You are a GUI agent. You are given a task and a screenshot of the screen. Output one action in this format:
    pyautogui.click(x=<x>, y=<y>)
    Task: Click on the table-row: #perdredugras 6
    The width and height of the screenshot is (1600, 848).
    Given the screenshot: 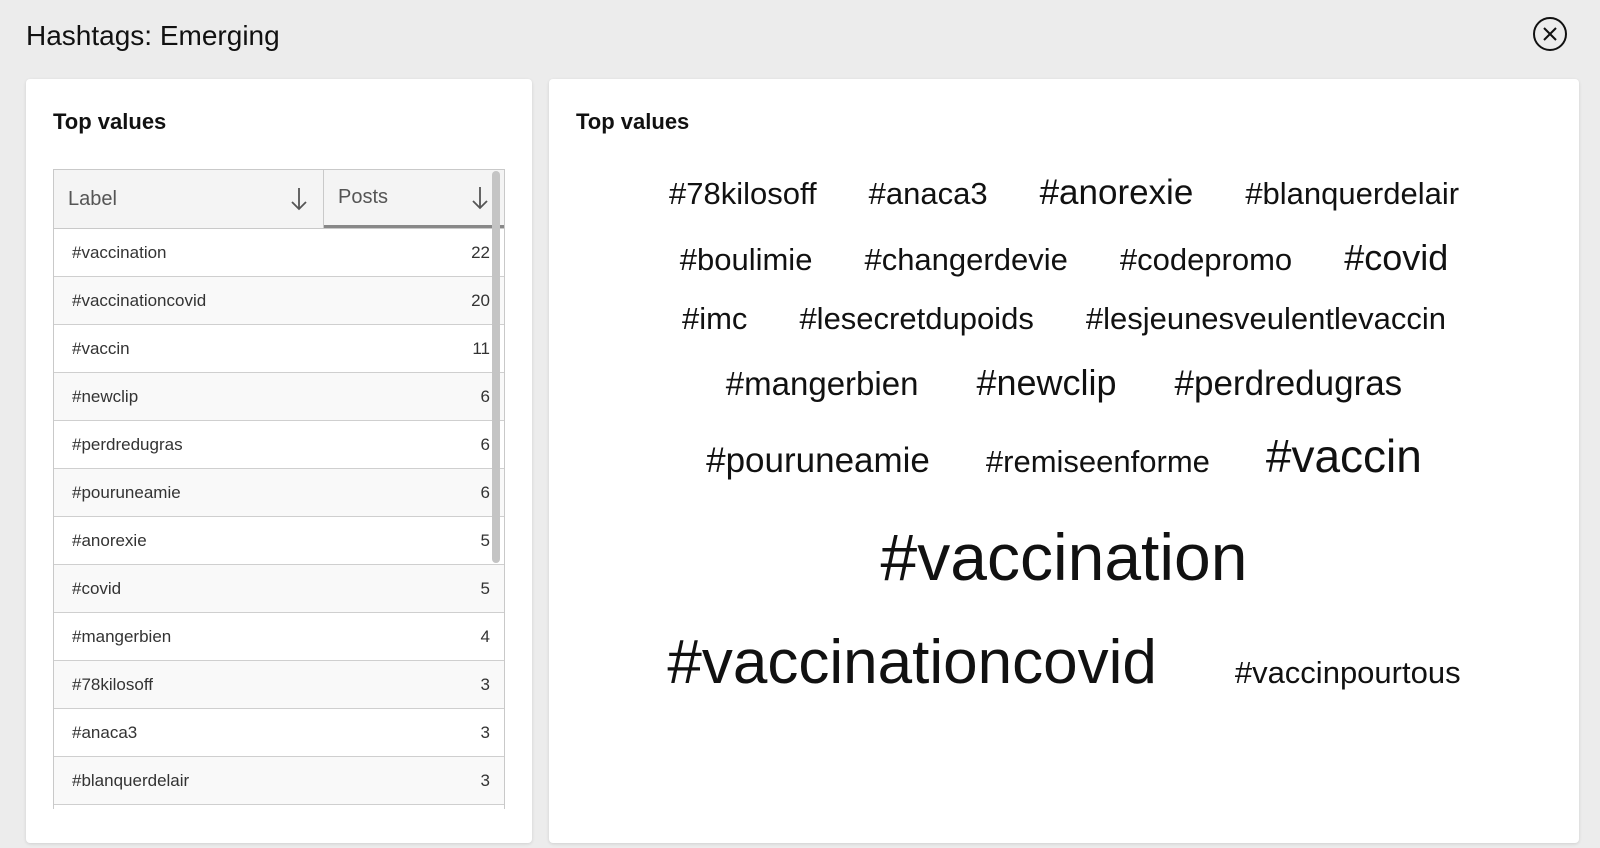 What is the action you would take?
    pyautogui.click(x=279, y=445)
    